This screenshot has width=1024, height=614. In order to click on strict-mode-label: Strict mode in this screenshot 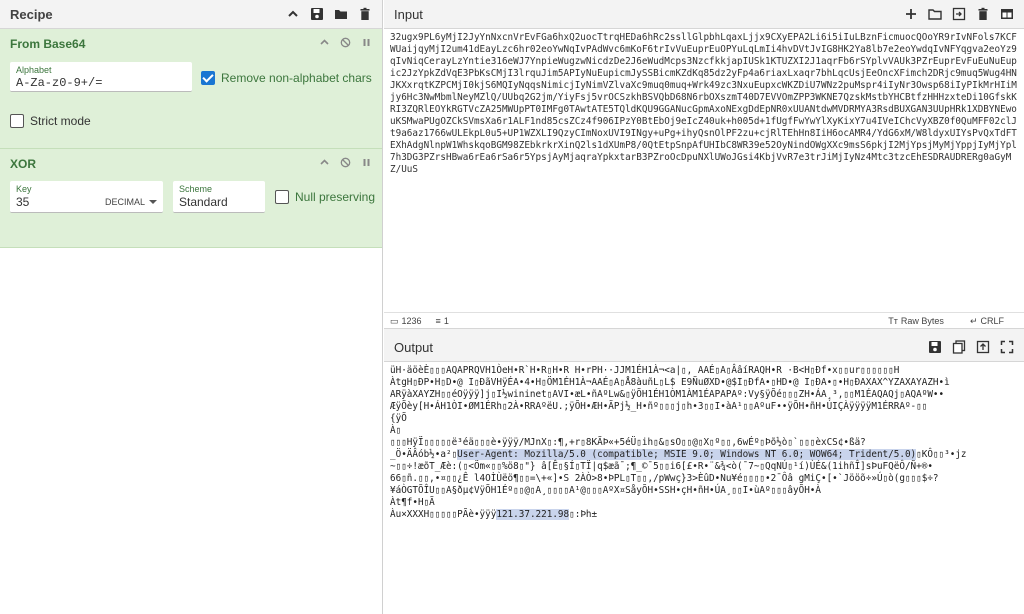, I will do `click(60, 121)`.